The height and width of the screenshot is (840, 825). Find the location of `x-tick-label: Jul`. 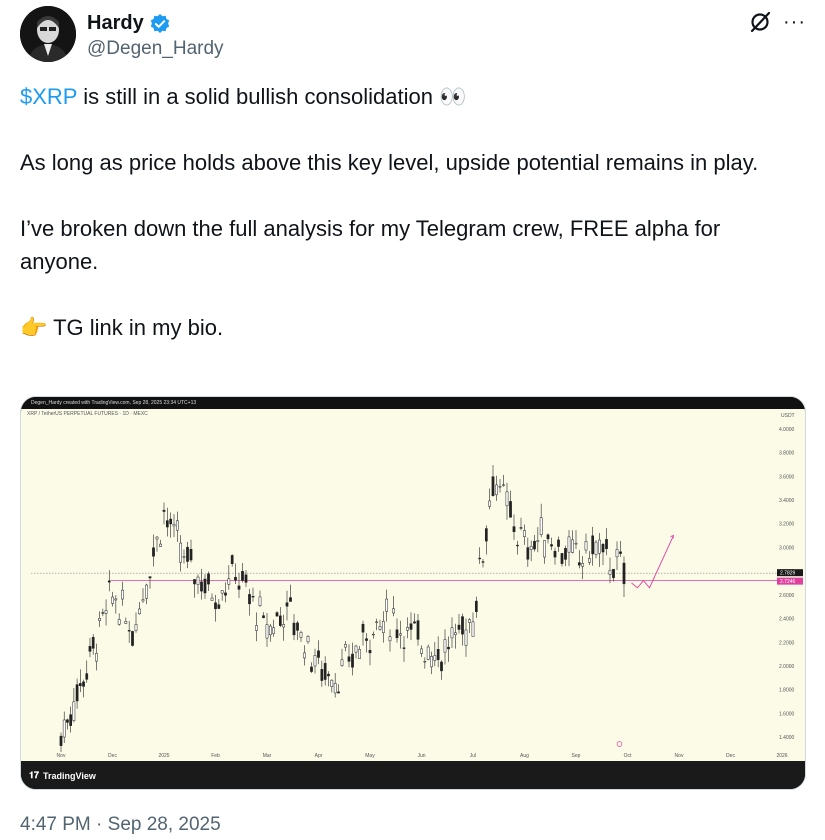

x-tick-label: Jul is located at coordinates (473, 756).